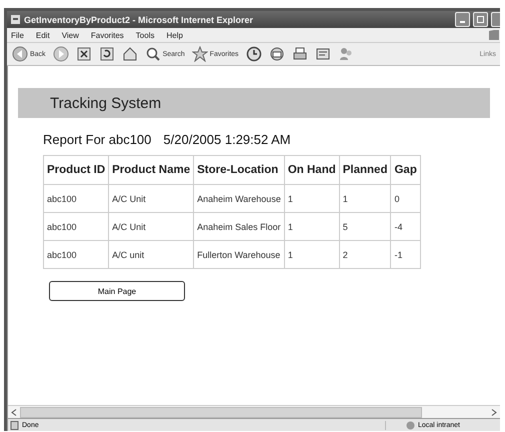 The width and height of the screenshot is (505, 432). Describe the element at coordinates (200, 54) in the screenshot. I see `star-icon` at that location.